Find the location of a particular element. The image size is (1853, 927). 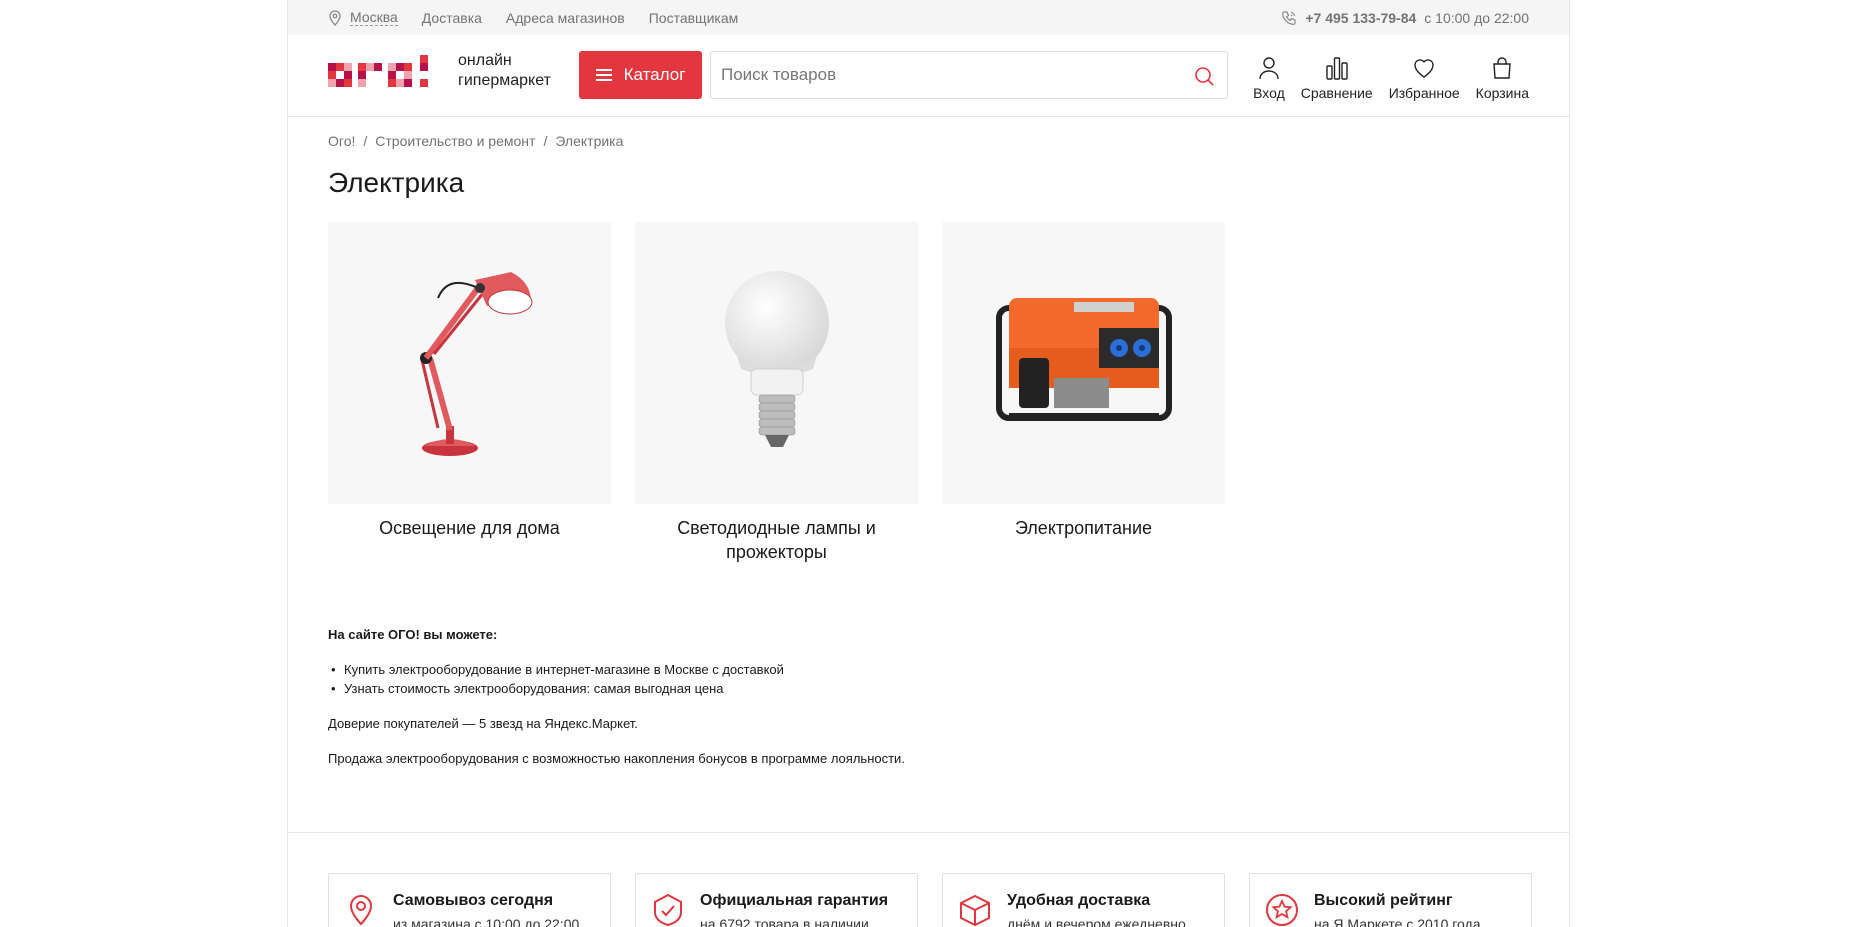

cart-button: Корзина is located at coordinates (1502, 78).